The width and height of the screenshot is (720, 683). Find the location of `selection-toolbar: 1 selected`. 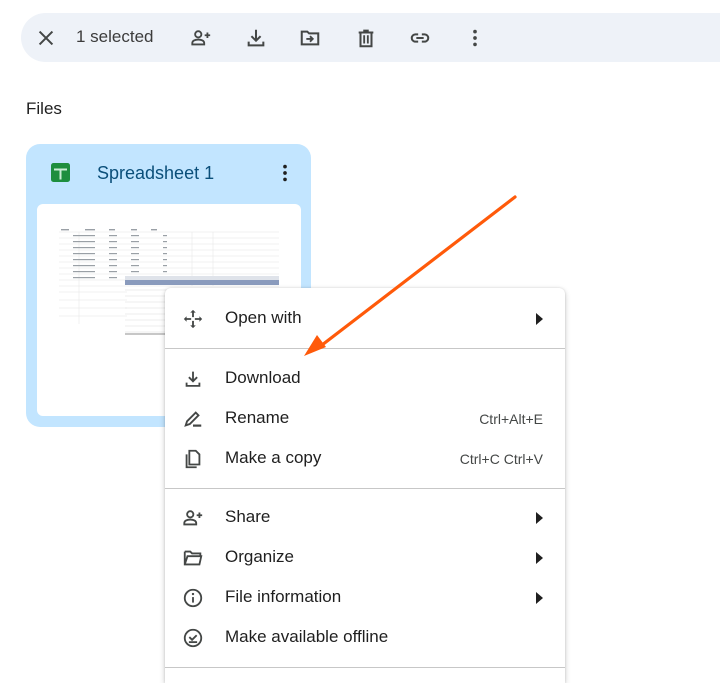

selection-toolbar: 1 selected is located at coordinates (370, 37).